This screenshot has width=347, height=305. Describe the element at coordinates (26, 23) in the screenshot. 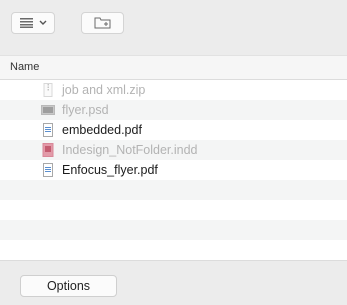

I see `list-view-icon` at that location.